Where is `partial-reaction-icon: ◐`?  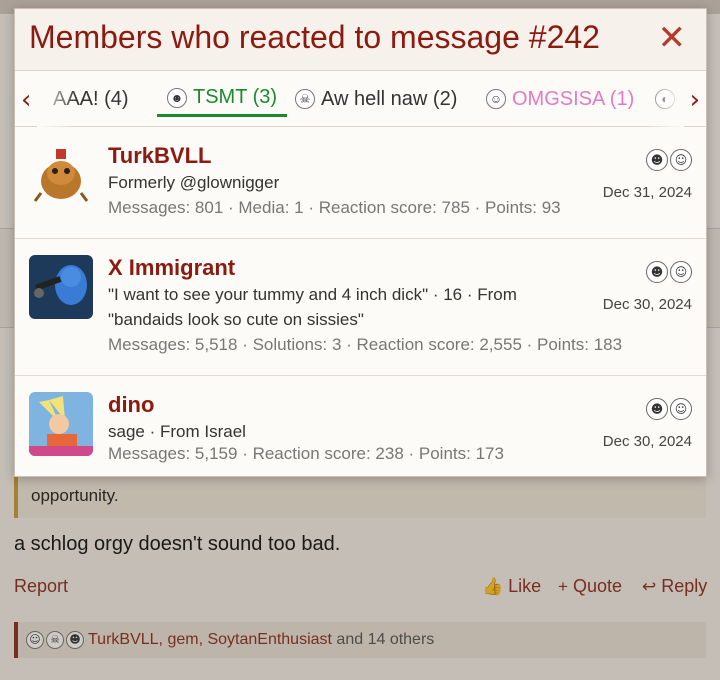
partial-reaction-icon: ◐ is located at coordinates (665, 99).